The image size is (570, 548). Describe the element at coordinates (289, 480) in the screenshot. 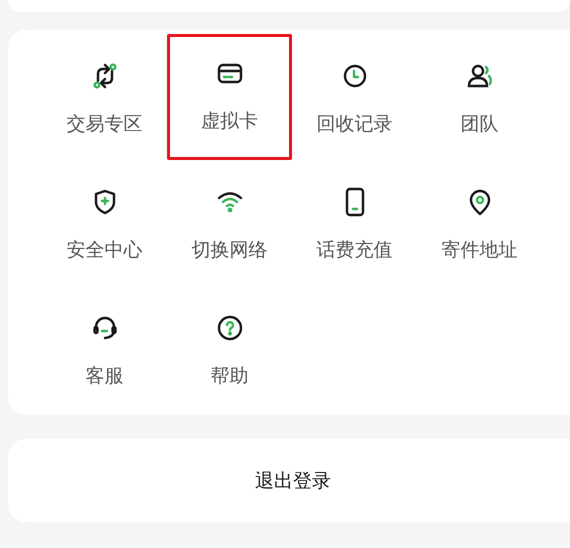

I see `logout-button: 退出登录` at that location.